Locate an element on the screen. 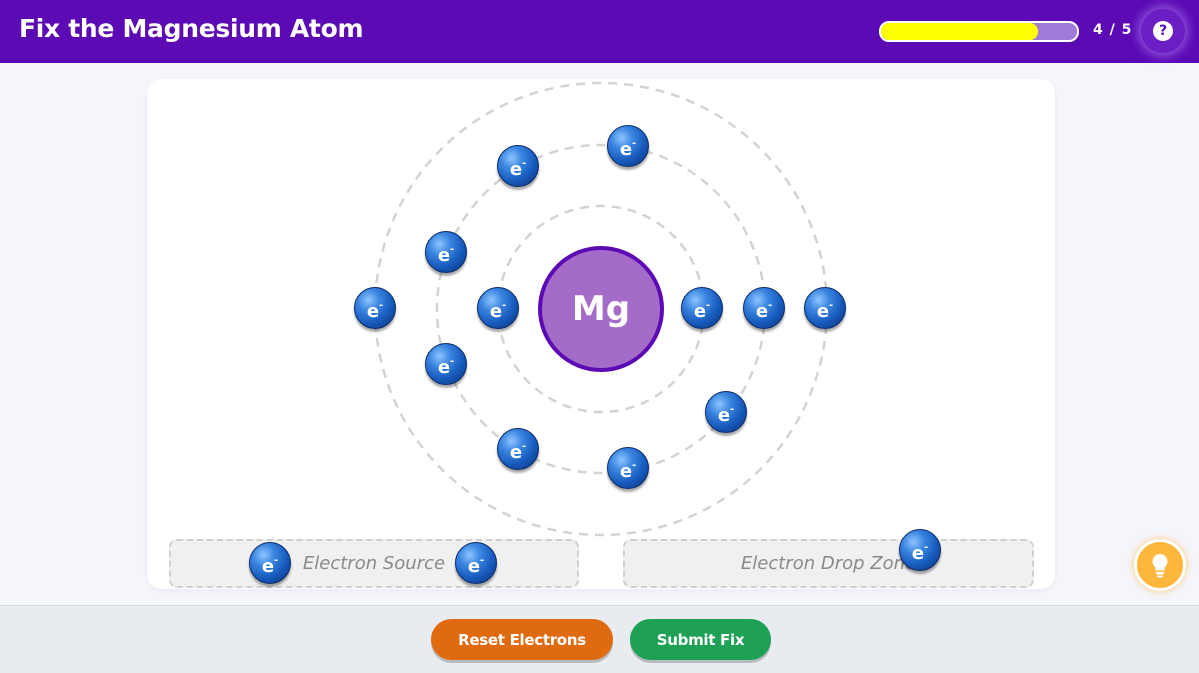 This screenshot has height=673, width=1199. electron-drop-label: Electron Drop Zone is located at coordinates (828, 563).